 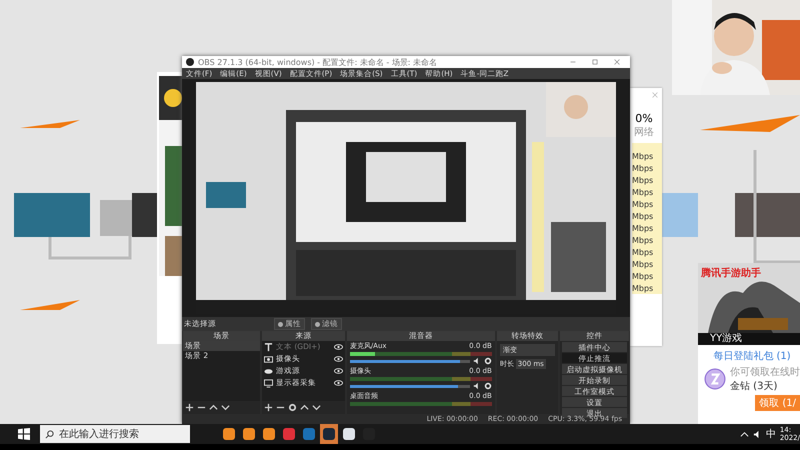 What do you see at coordinates (24, 434) in the screenshot?
I see `windows-logo-icon` at bounding box center [24, 434].